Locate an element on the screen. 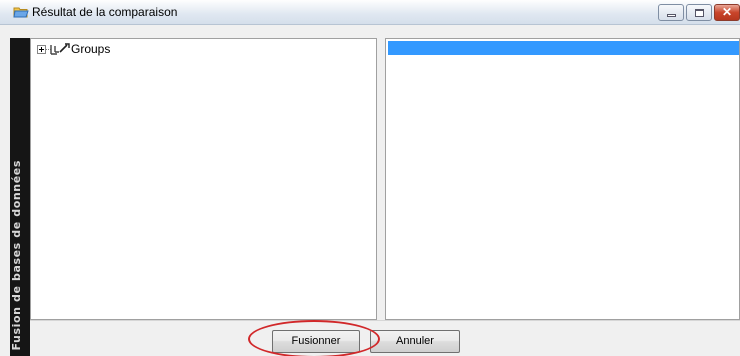 The width and height of the screenshot is (740, 356). title-bar: Résultat de la comparaison ✕ is located at coordinates (370, 12).